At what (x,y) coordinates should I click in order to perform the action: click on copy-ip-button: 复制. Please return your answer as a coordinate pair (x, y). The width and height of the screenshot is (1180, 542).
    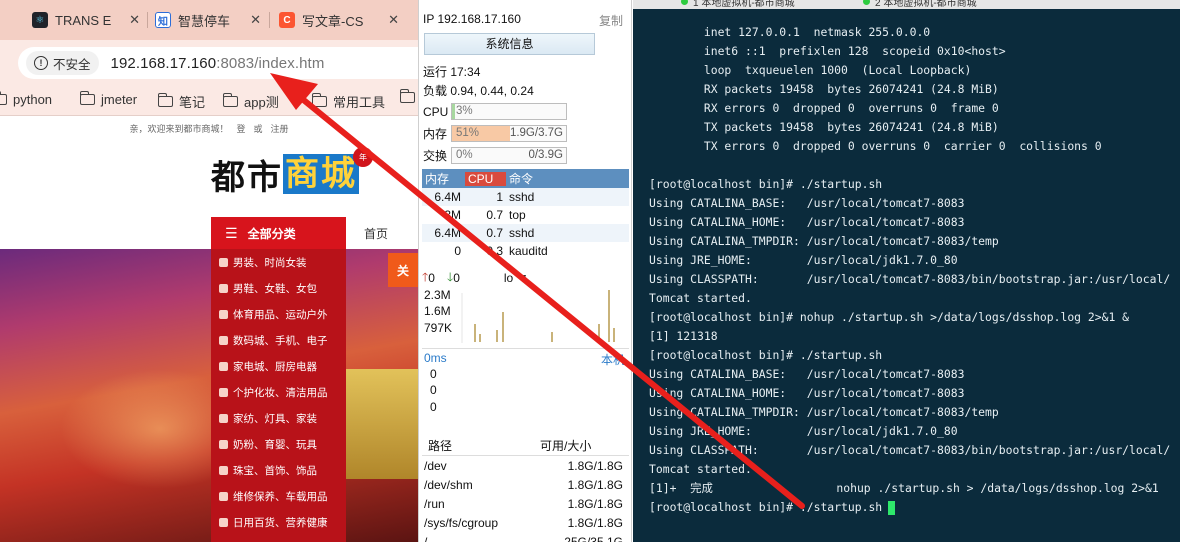
    Looking at the image, I should click on (611, 20).